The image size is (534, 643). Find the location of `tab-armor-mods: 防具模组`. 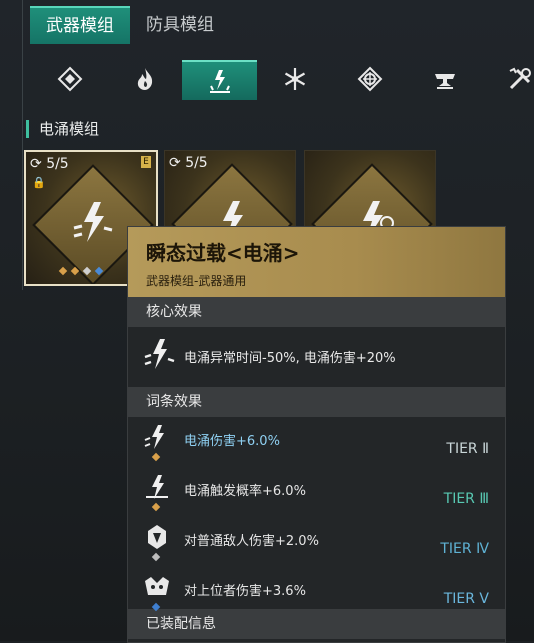

tab-armor-mods: 防具模组 is located at coordinates (180, 25).